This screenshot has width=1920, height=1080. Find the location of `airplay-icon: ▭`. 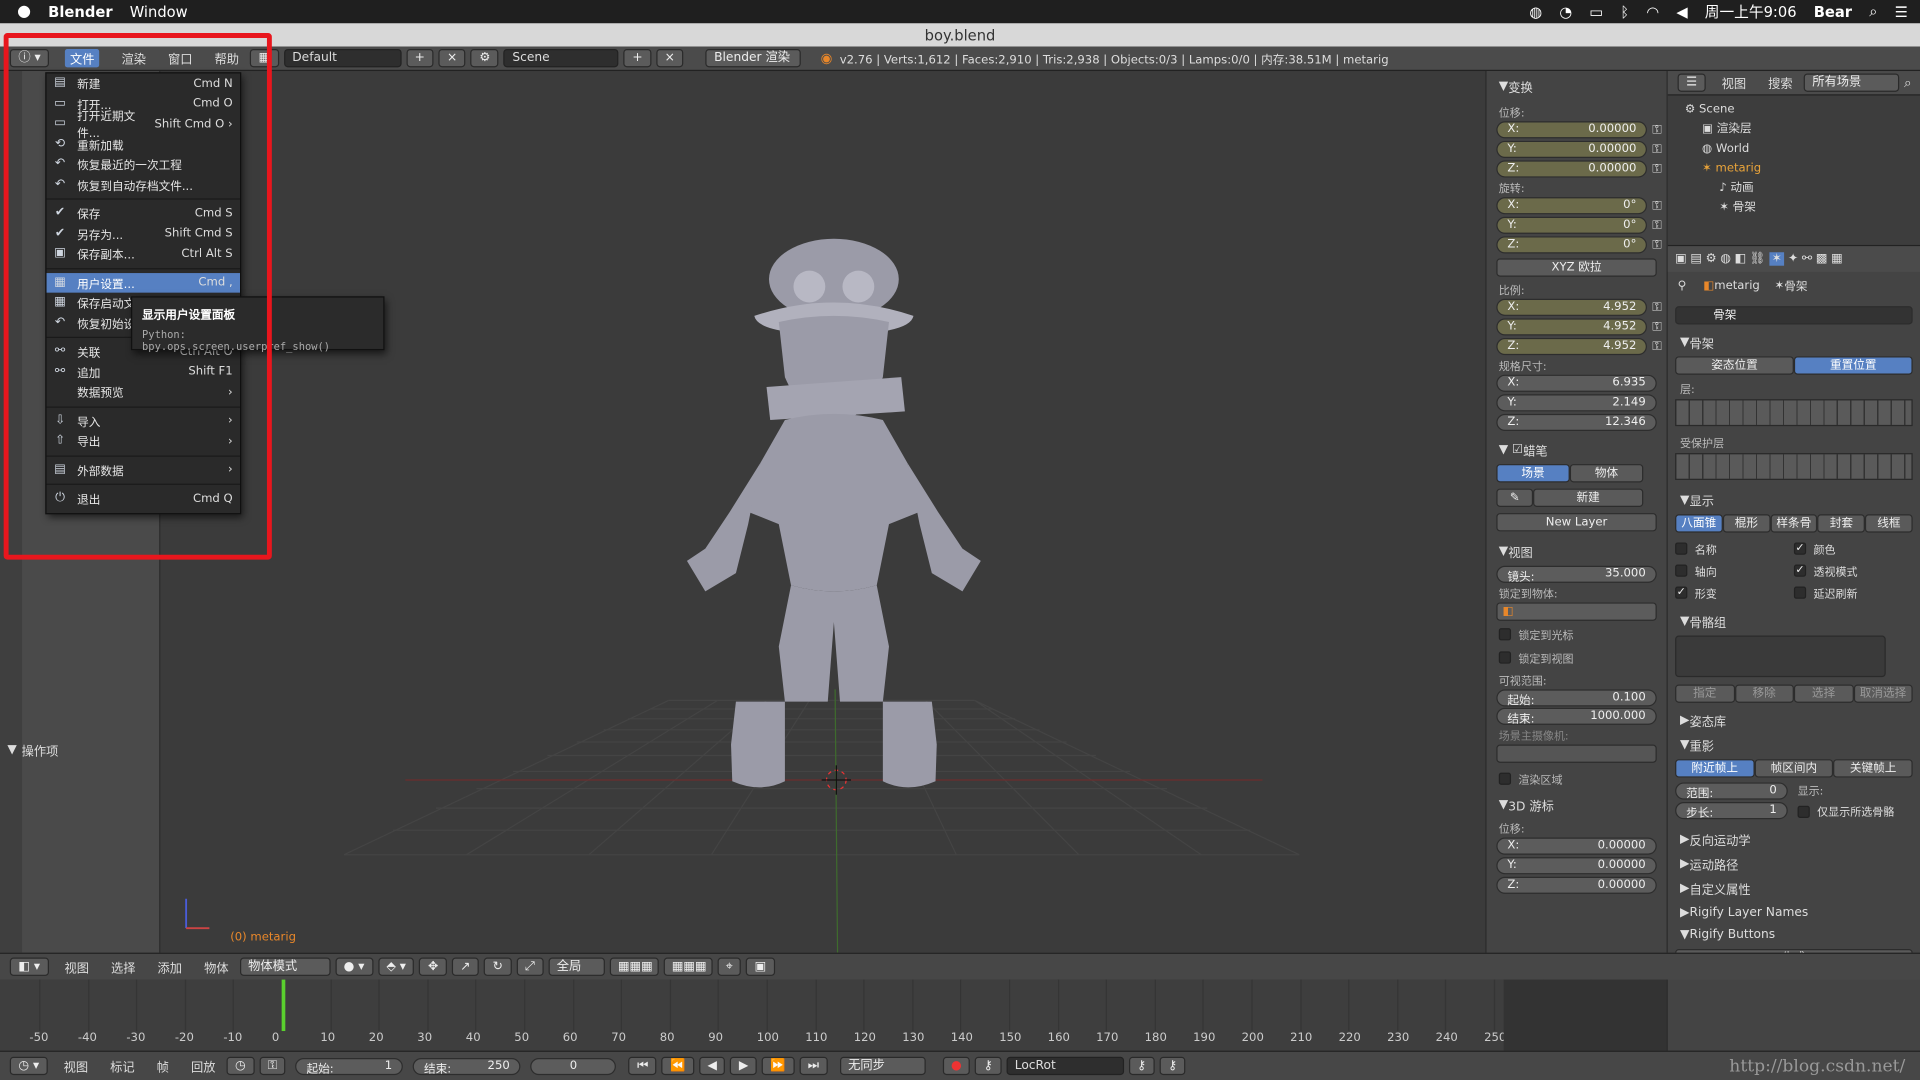

airplay-icon: ▭ is located at coordinates (1596, 11).